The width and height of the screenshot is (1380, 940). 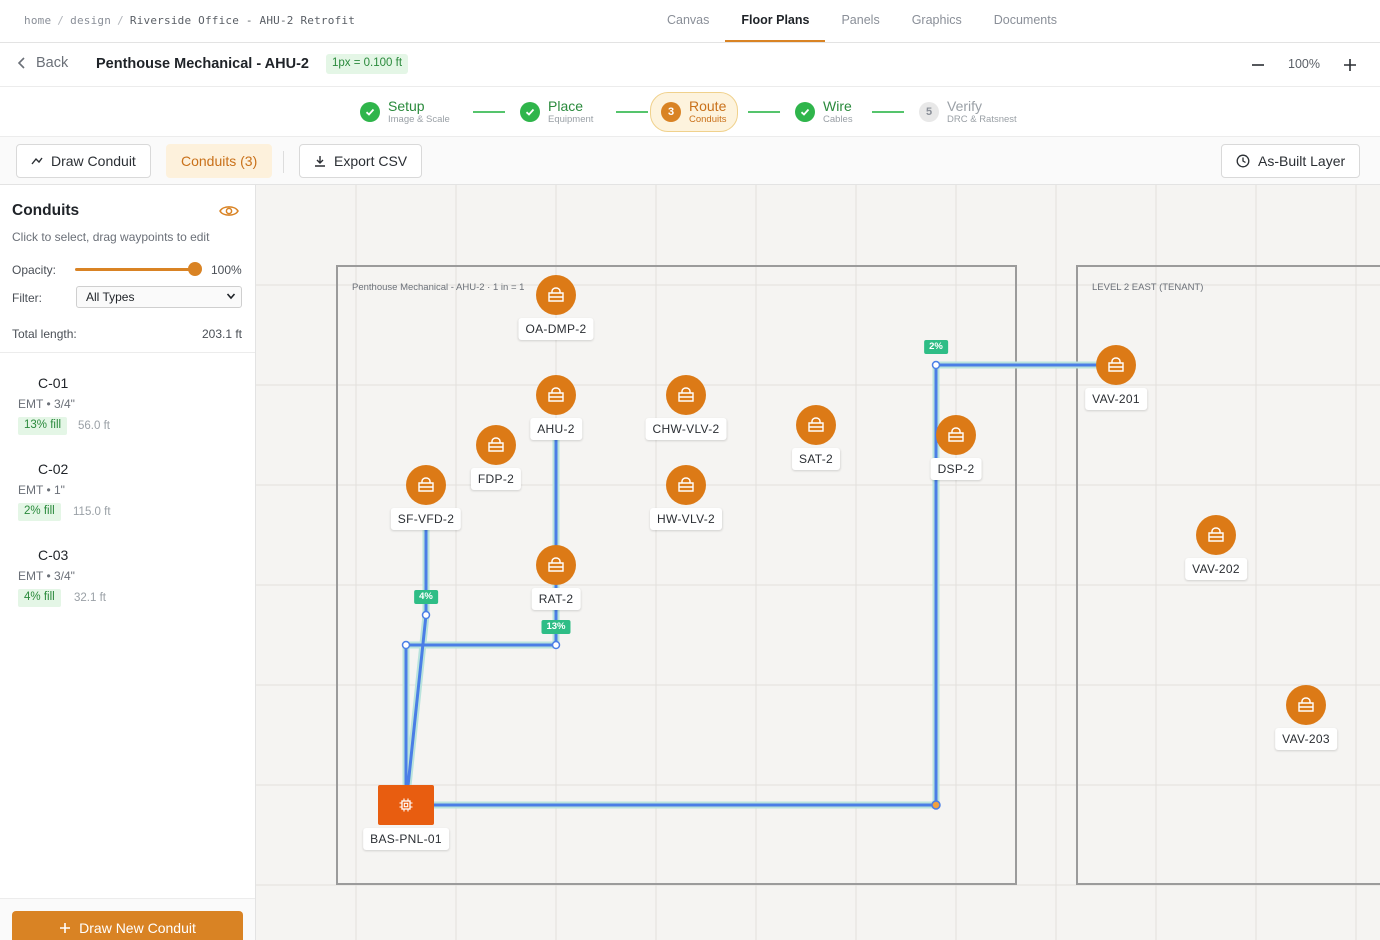 What do you see at coordinates (37, 20) in the screenshot?
I see `breadcrumb-home: home` at bounding box center [37, 20].